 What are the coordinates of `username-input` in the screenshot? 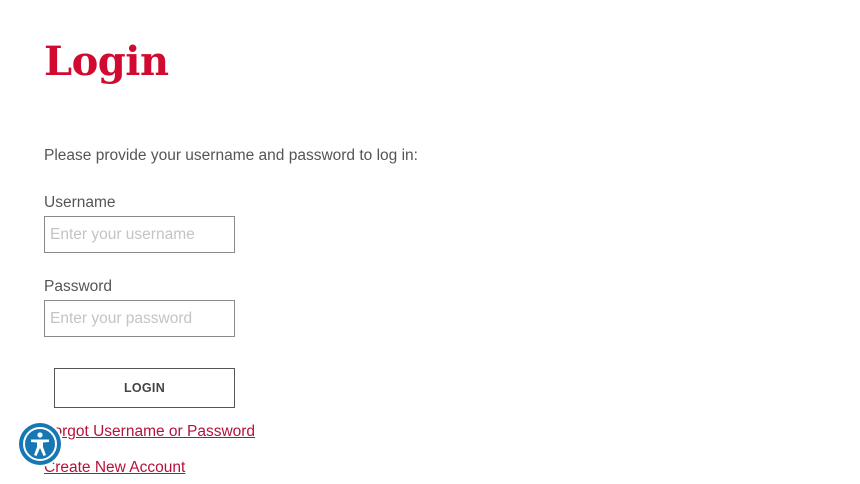 It's located at (139, 234).